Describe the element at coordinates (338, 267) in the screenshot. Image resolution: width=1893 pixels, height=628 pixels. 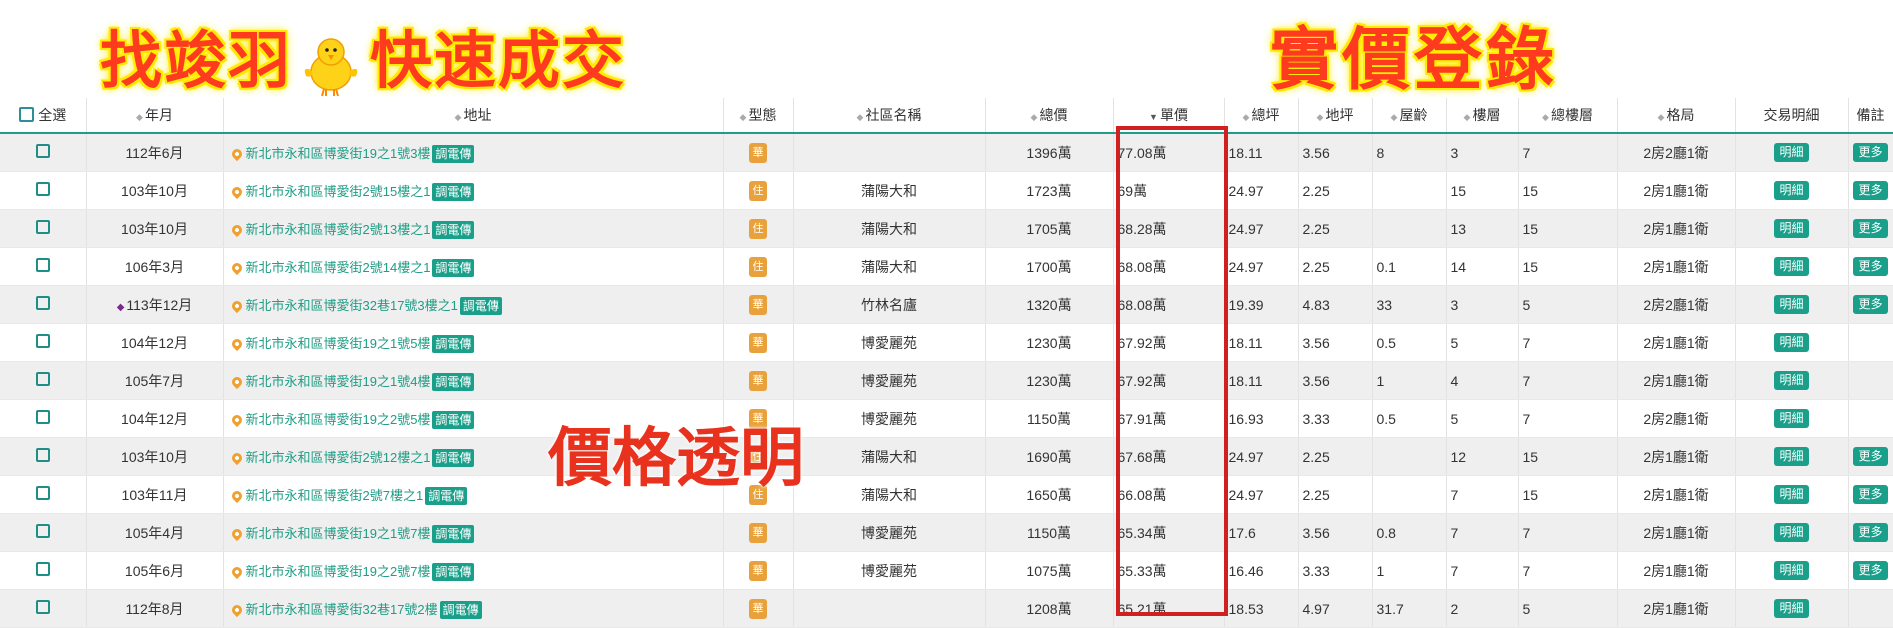
I see `address-link: 新北市永和區博愛街2號14樓之1` at that location.